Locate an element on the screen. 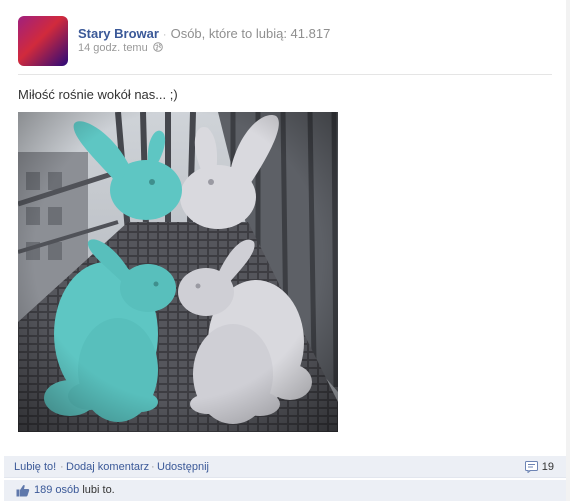 Image resolution: width=570 pixels, height=501 pixels. likes-suffix: lubi to. is located at coordinates (98, 490).